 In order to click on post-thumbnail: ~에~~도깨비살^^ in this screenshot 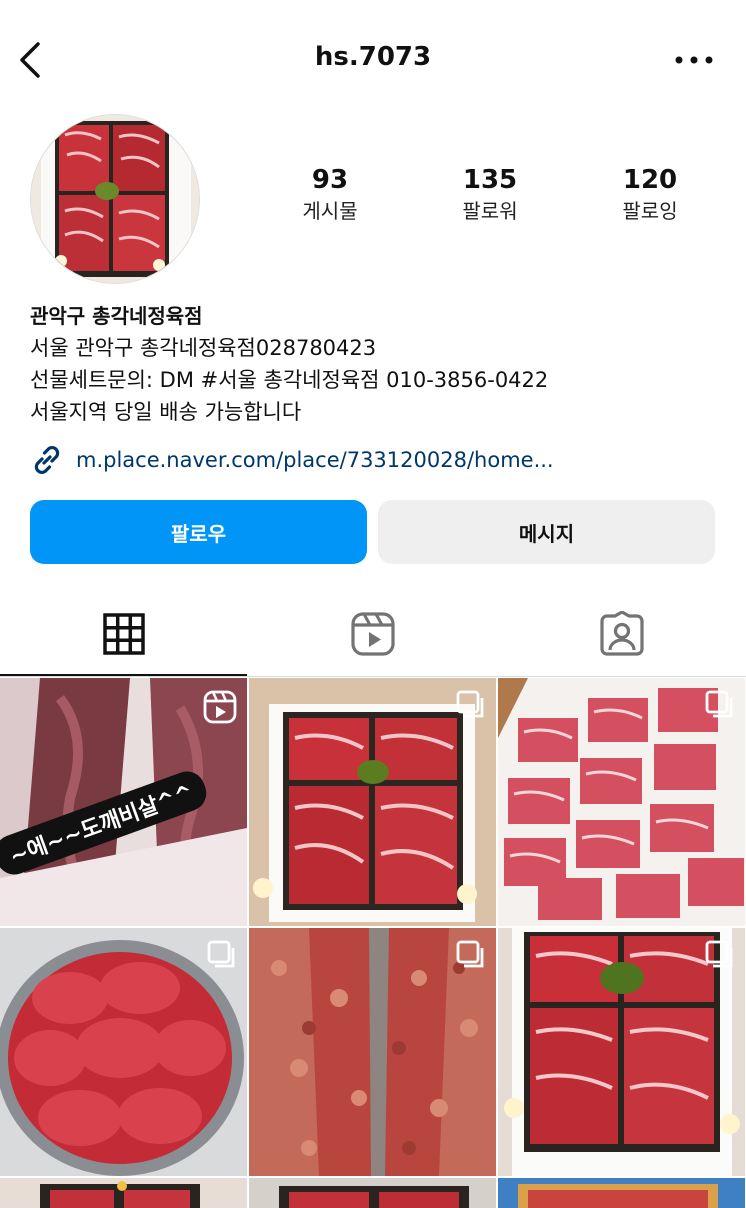, I will do `click(123, 802)`.